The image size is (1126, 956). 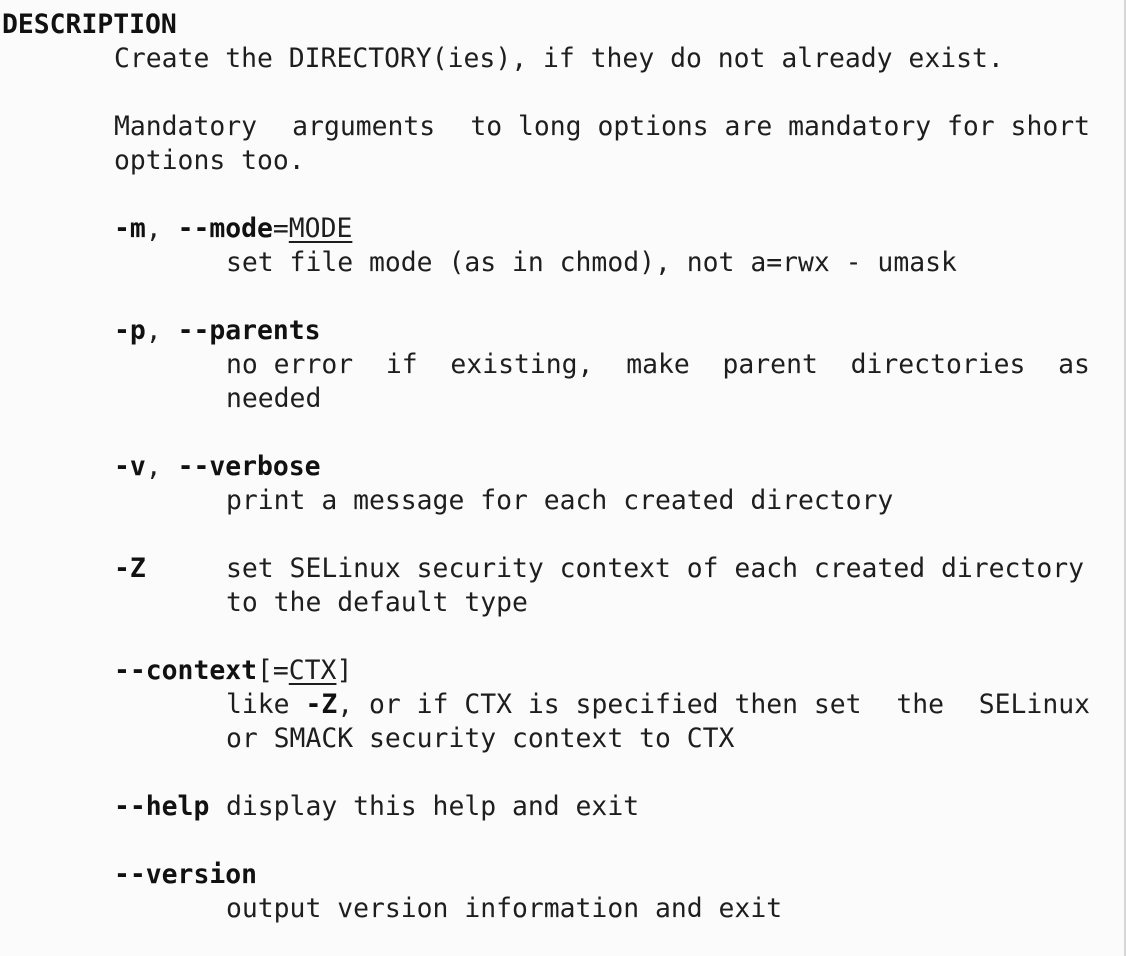 What do you see at coordinates (312, 670) in the screenshot?
I see `option-argument: CTX` at bounding box center [312, 670].